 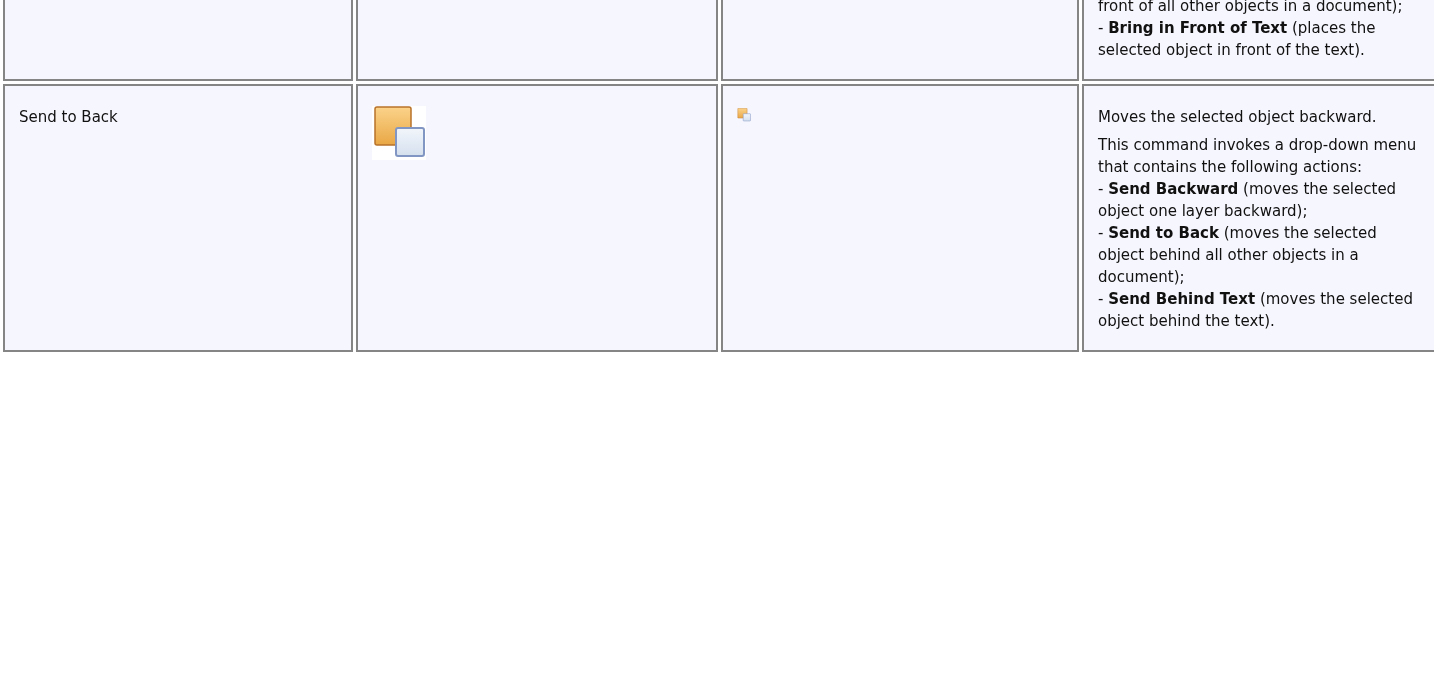 I want to click on table-cell: Send to Back, so click(x=178, y=218).